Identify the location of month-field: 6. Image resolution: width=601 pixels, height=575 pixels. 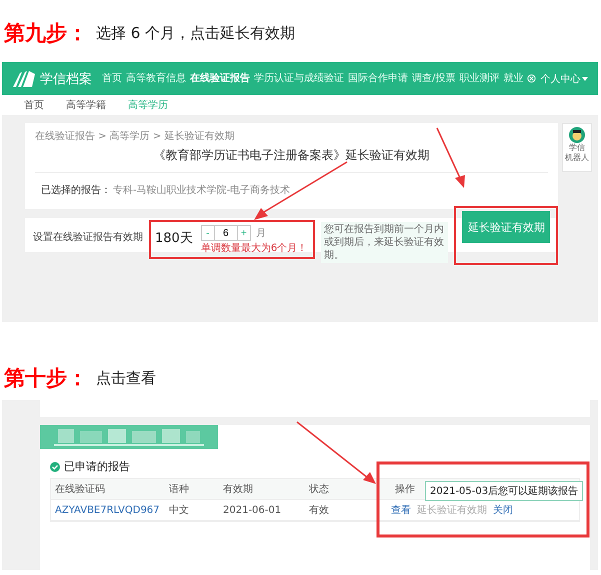
(225, 233).